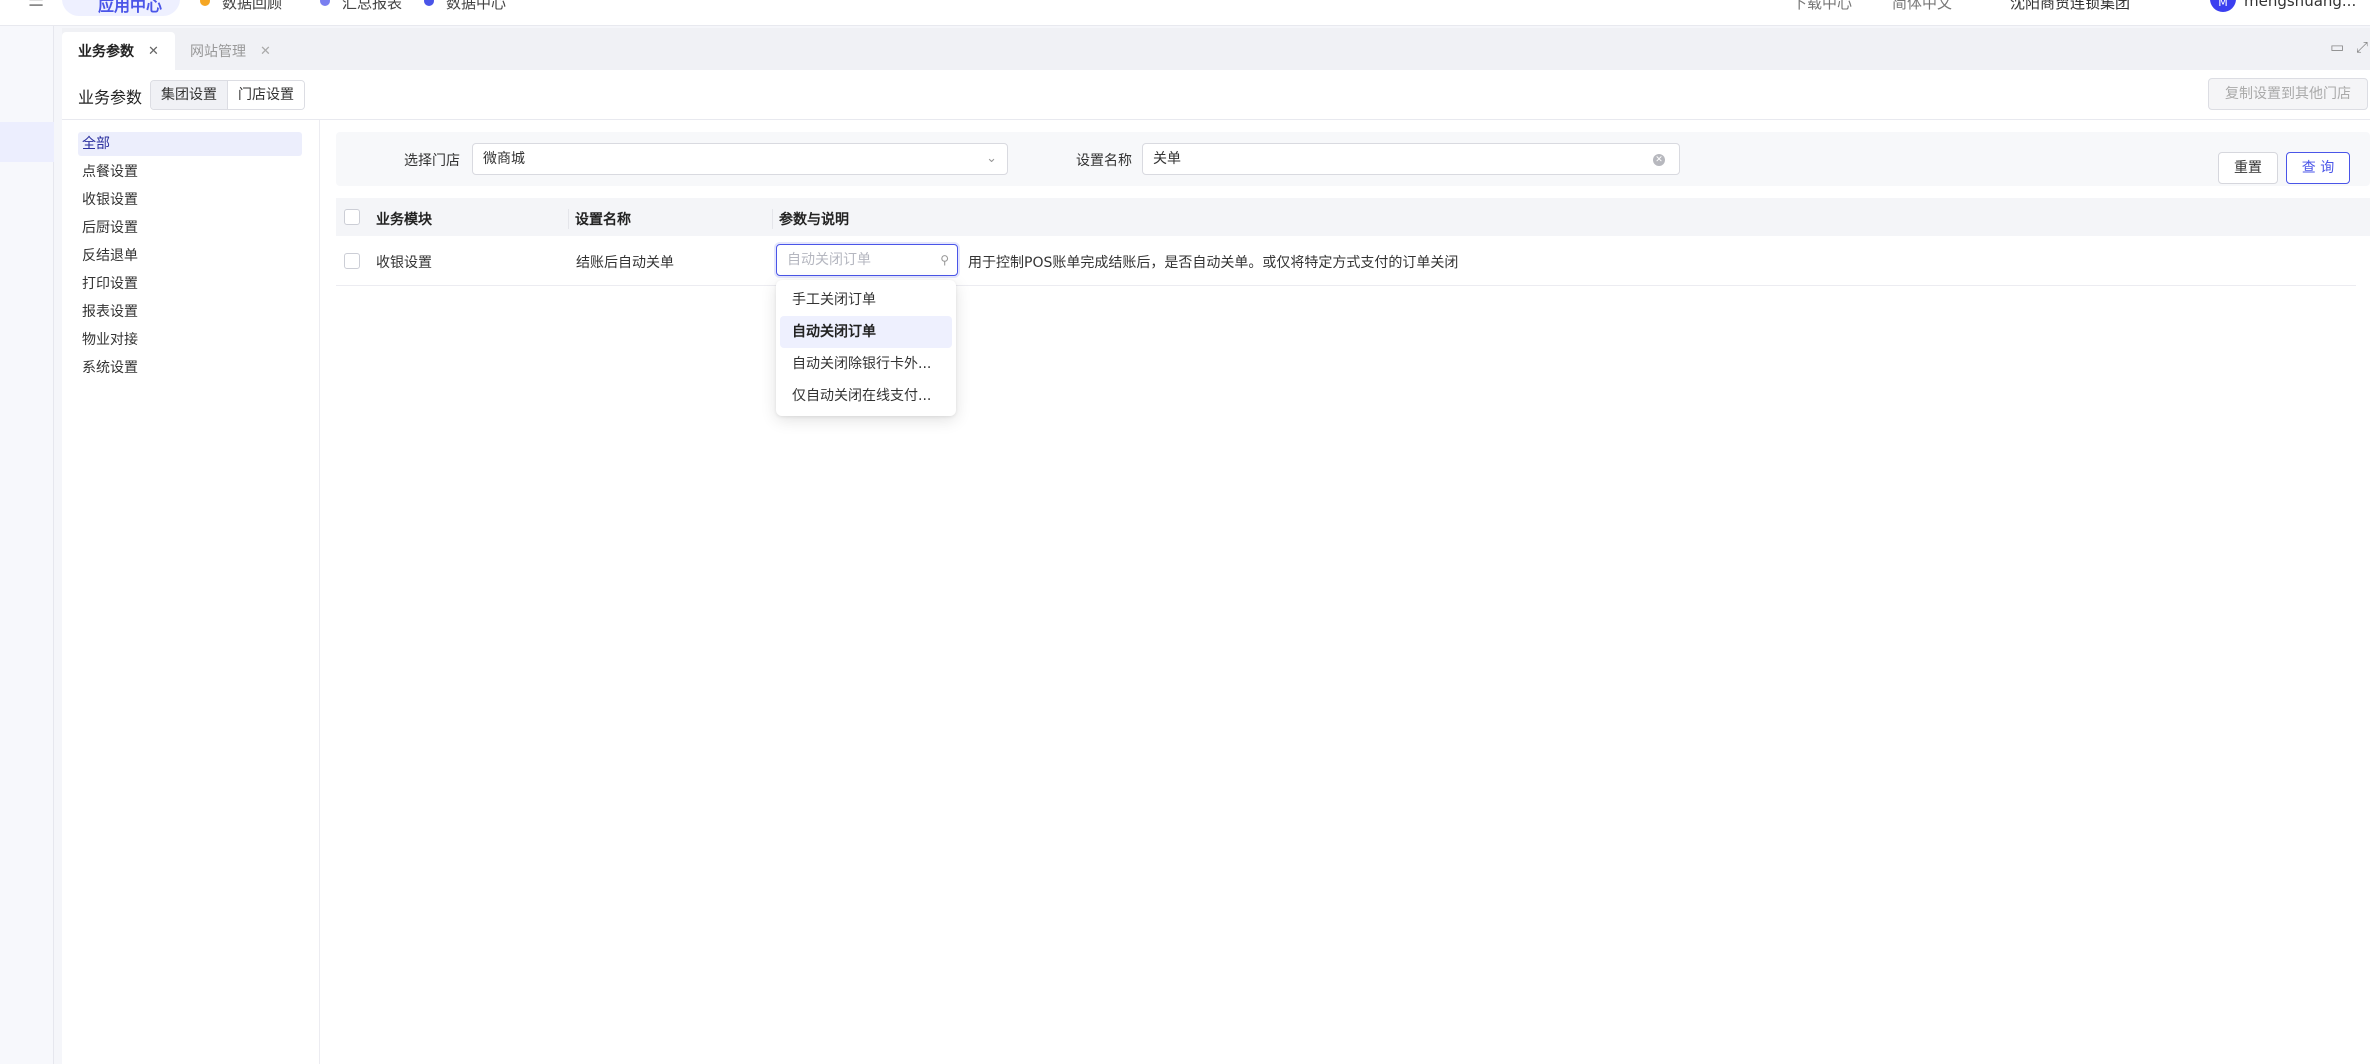  Describe the element at coordinates (190, 144) in the screenshot. I see `category-item-all: 全部` at that location.